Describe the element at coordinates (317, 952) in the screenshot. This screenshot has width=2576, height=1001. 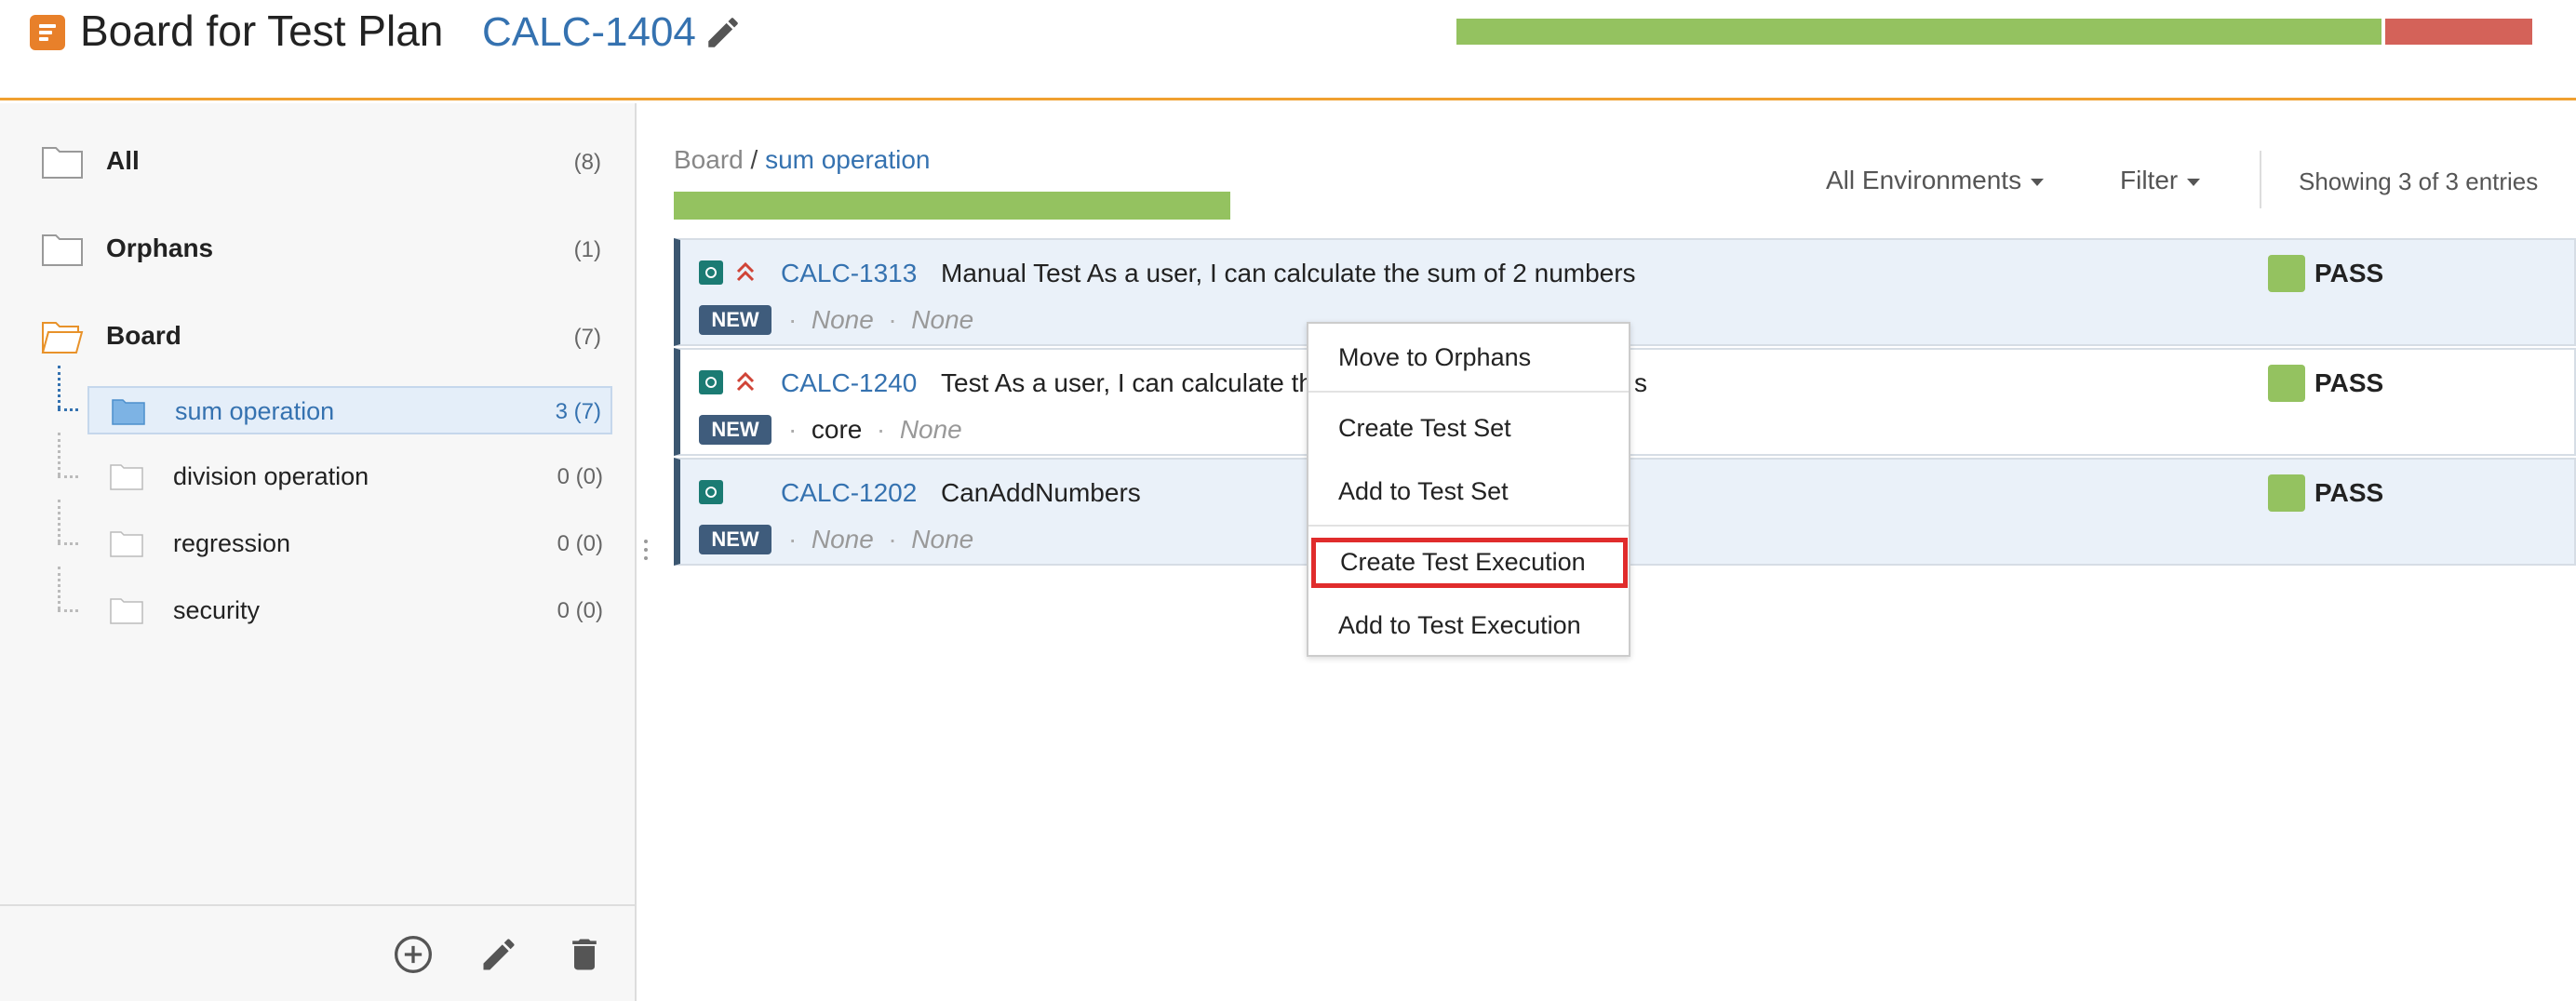
I see `sidebar-footer` at that location.